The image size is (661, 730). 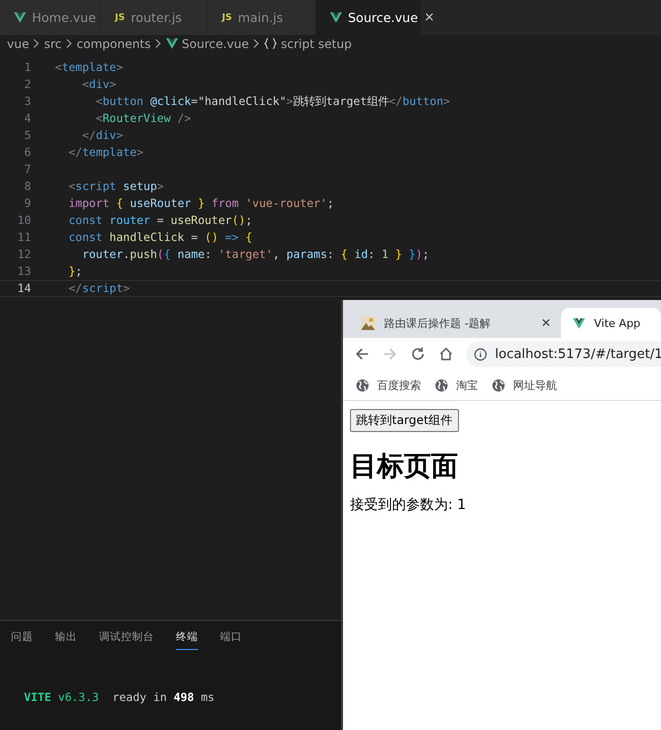 I want to click on editor-tab: JS main.js, so click(x=262, y=17).